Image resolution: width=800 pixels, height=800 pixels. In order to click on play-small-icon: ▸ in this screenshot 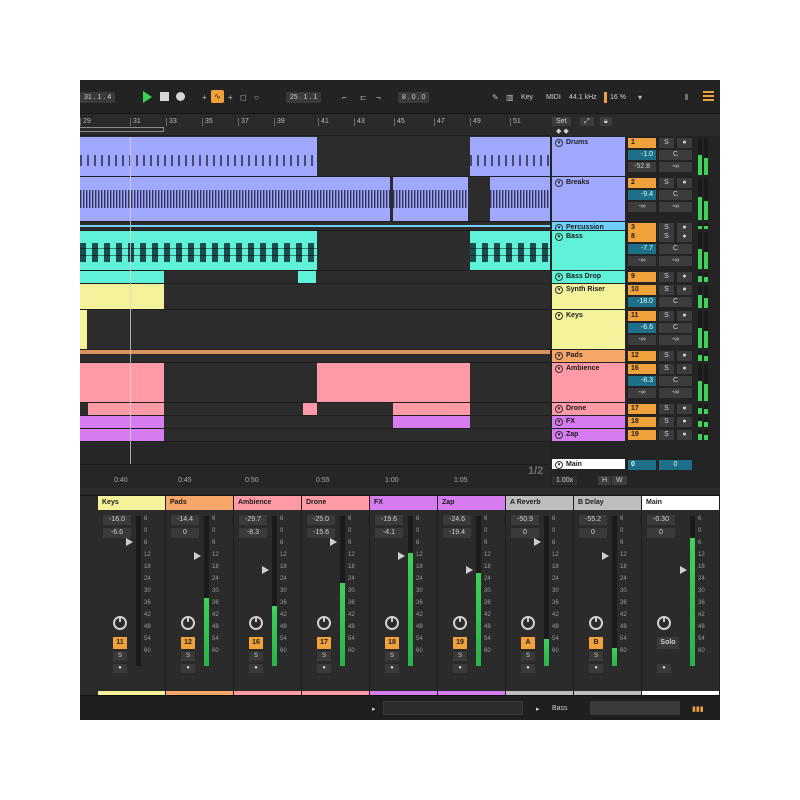, I will do `click(538, 709)`.